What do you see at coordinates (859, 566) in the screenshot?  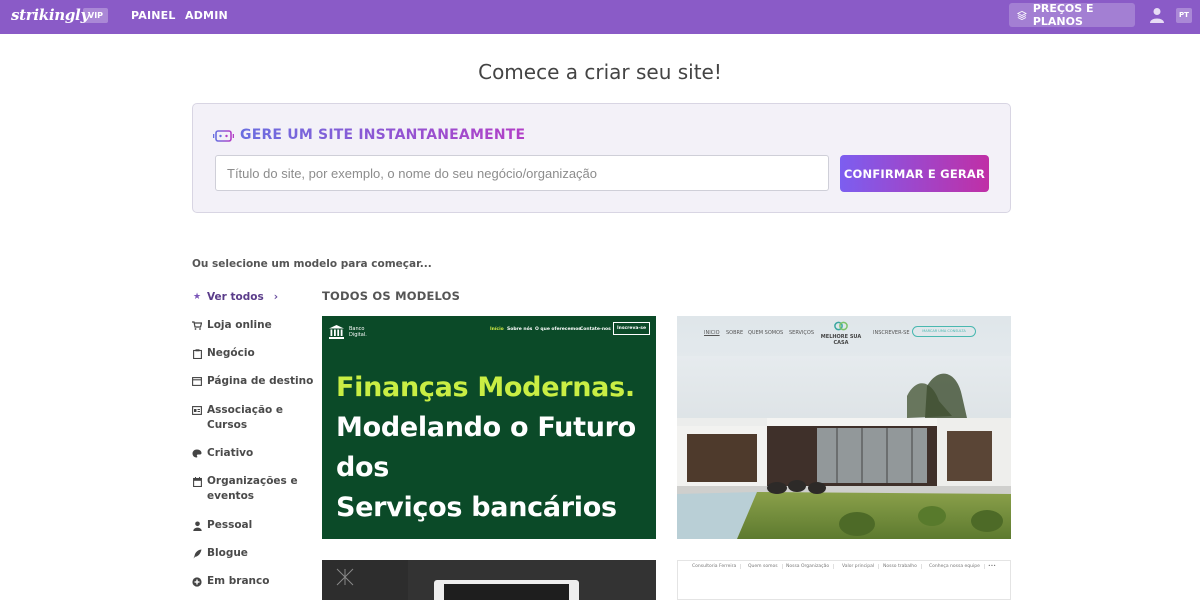 I see `template-nav-item: Valor principal` at bounding box center [859, 566].